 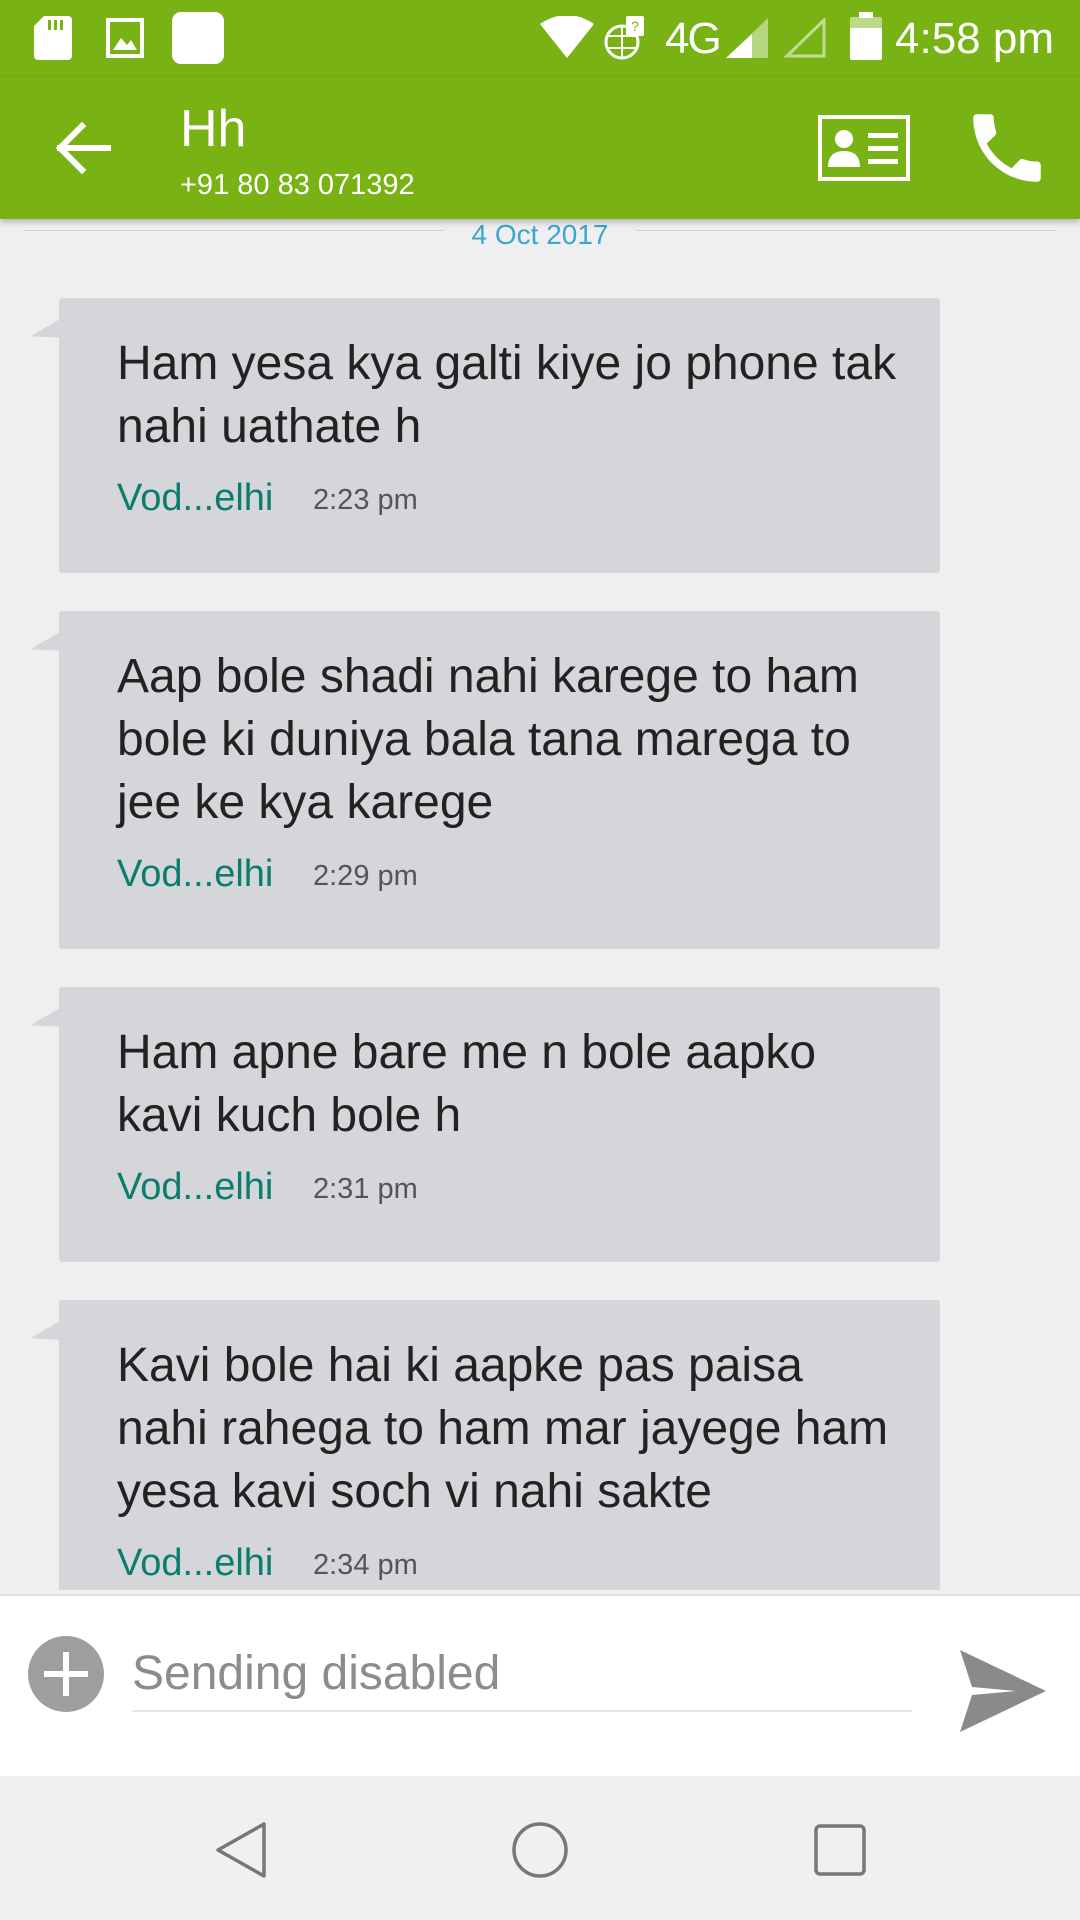 I want to click on compose-input, so click(x=522, y=1674).